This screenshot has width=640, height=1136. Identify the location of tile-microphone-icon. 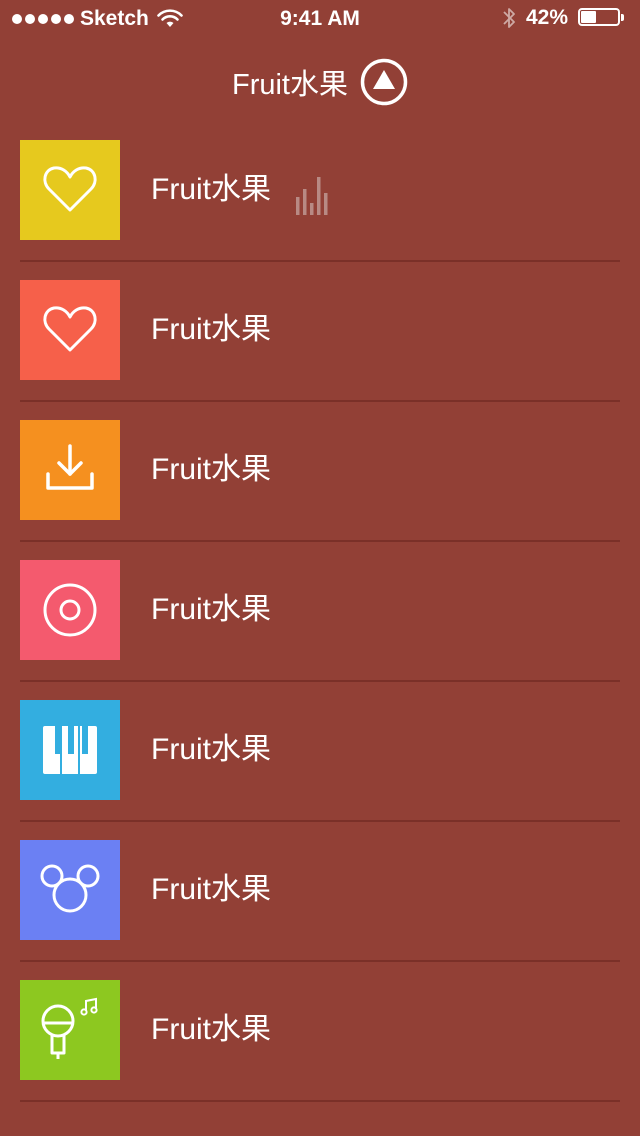
(70, 1030).